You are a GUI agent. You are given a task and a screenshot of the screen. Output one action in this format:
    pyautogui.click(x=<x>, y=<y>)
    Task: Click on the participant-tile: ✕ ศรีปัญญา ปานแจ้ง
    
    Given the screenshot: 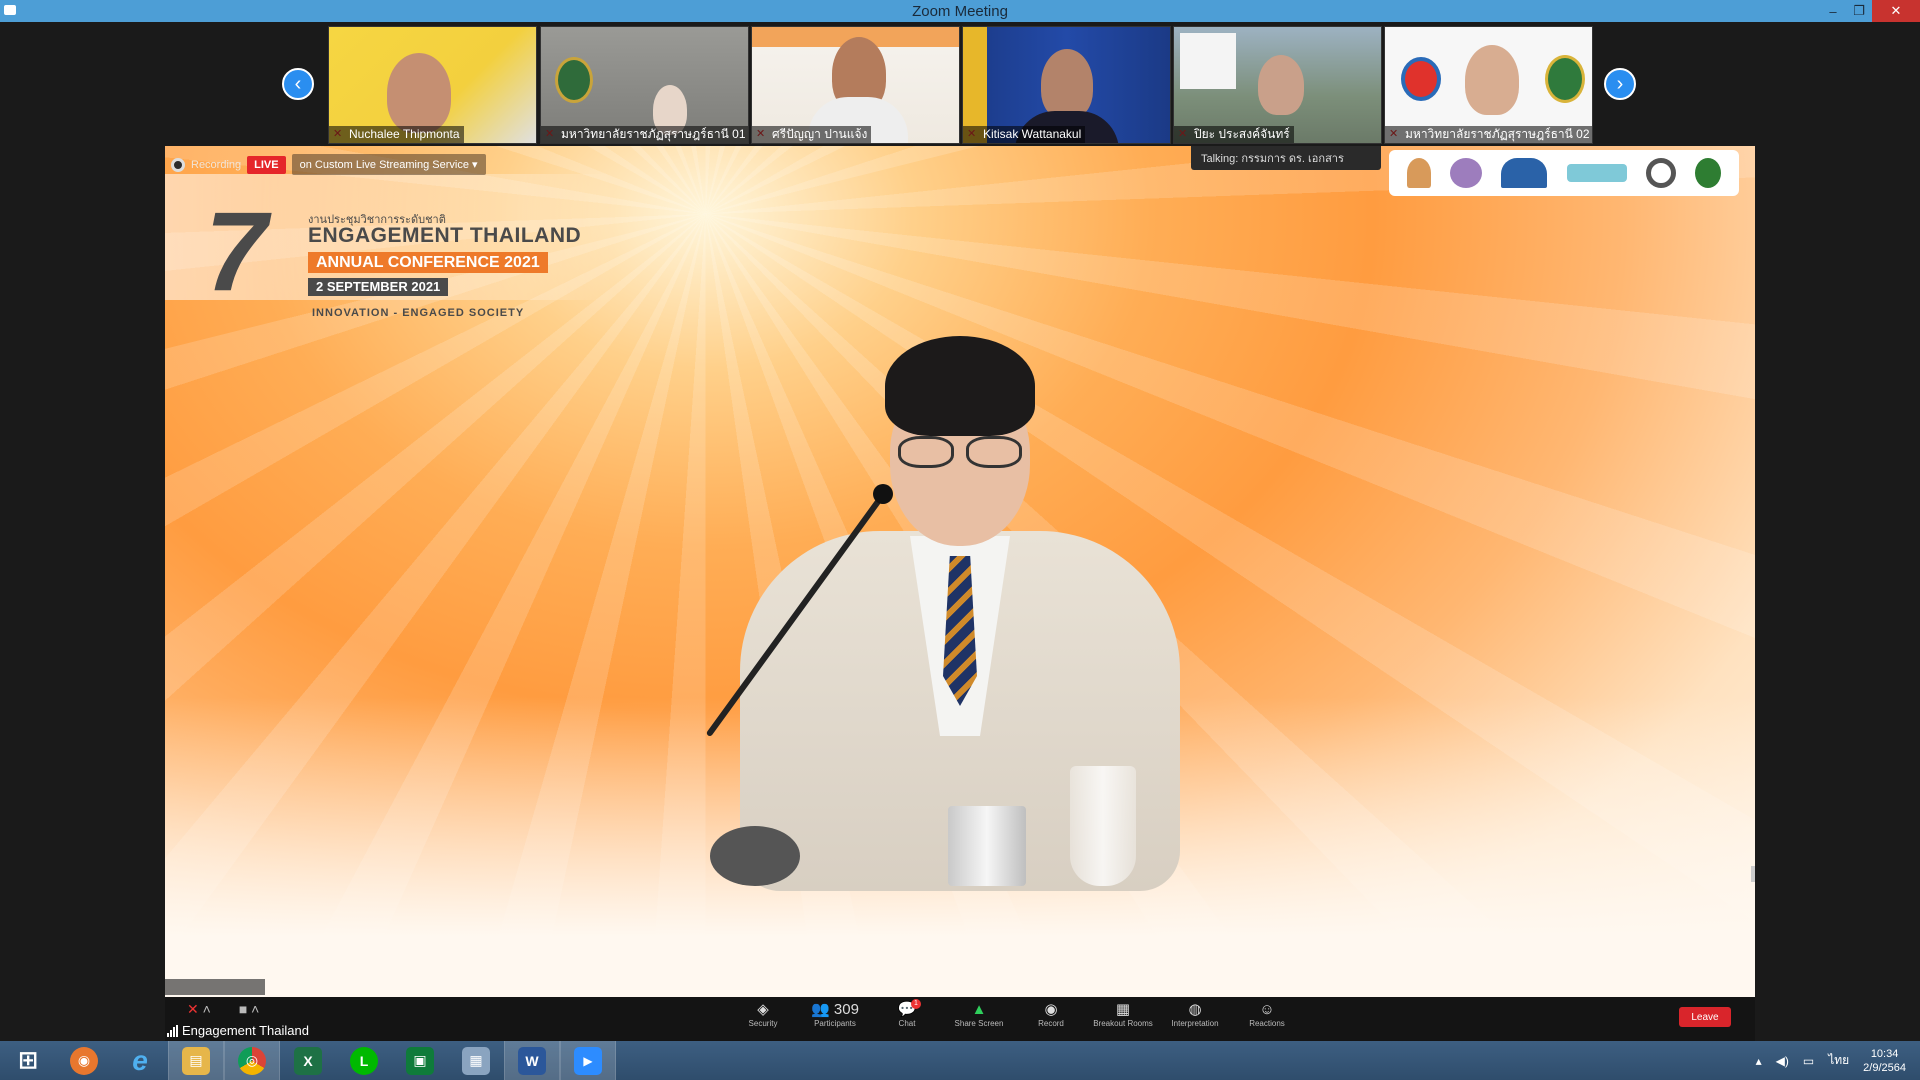 What is the action you would take?
    pyautogui.click(x=855, y=85)
    